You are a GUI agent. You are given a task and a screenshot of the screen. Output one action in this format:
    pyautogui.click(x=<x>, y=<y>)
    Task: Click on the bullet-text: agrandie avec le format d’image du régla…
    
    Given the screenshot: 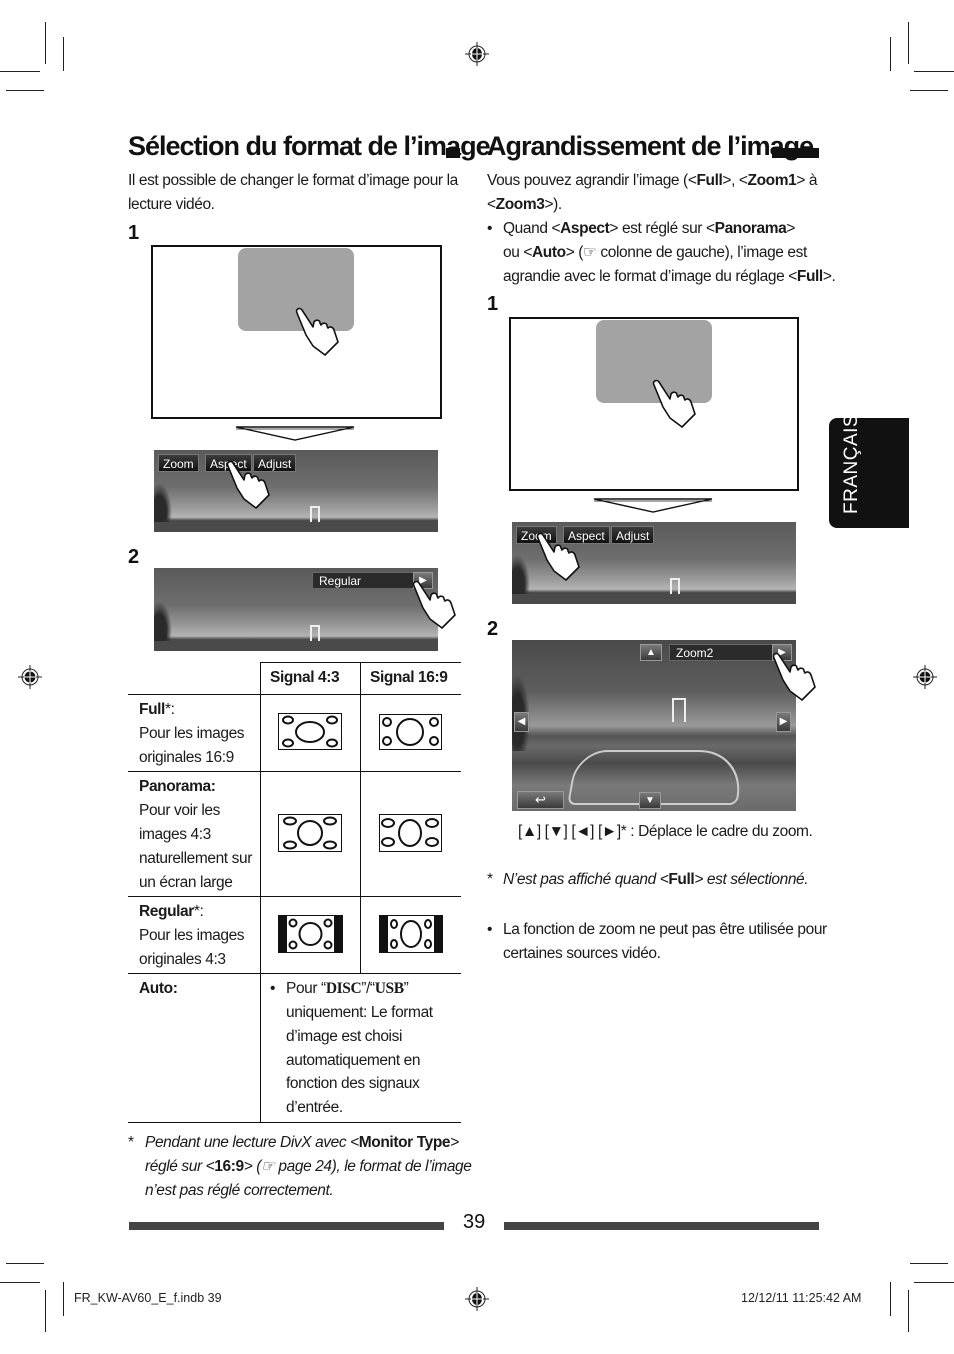 What is the action you would take?
    pyautogui.click(x=650, y=276)
    